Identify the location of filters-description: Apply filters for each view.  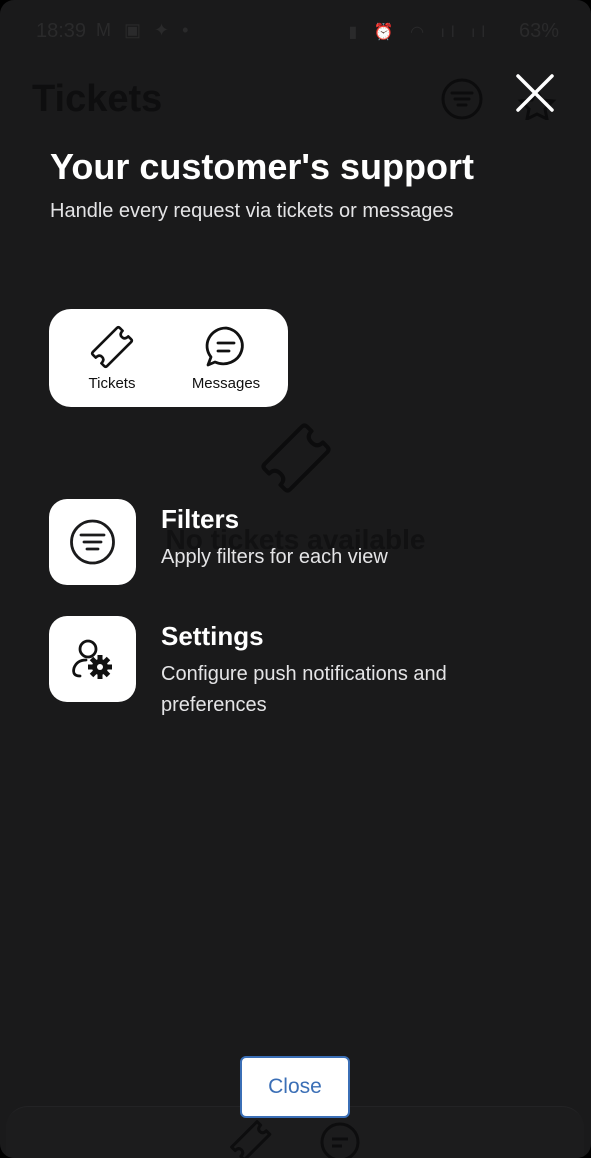
(274, 557).